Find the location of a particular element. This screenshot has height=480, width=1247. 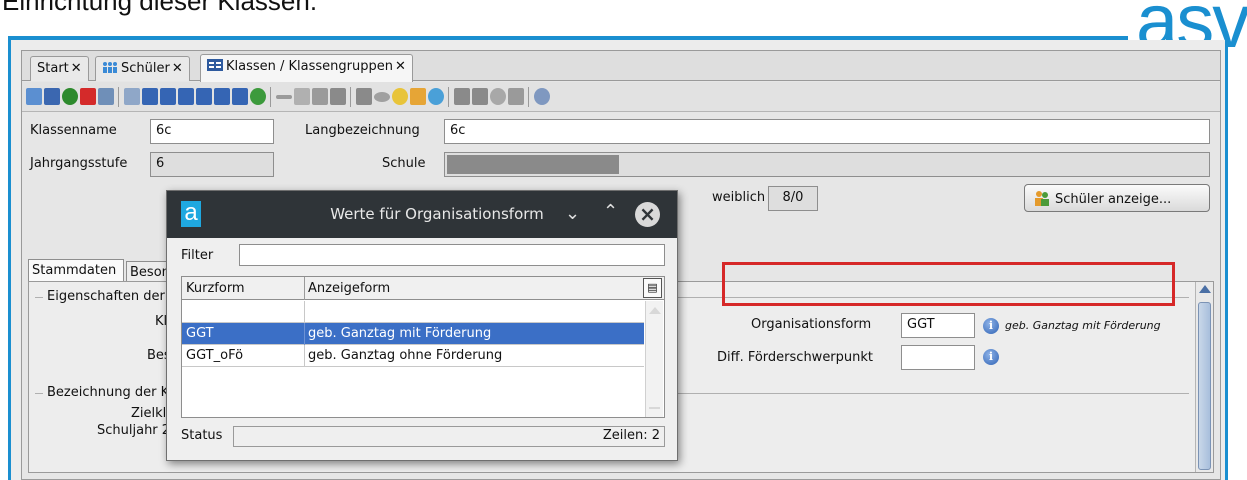

new-icon is located at coordinates (34, 96).